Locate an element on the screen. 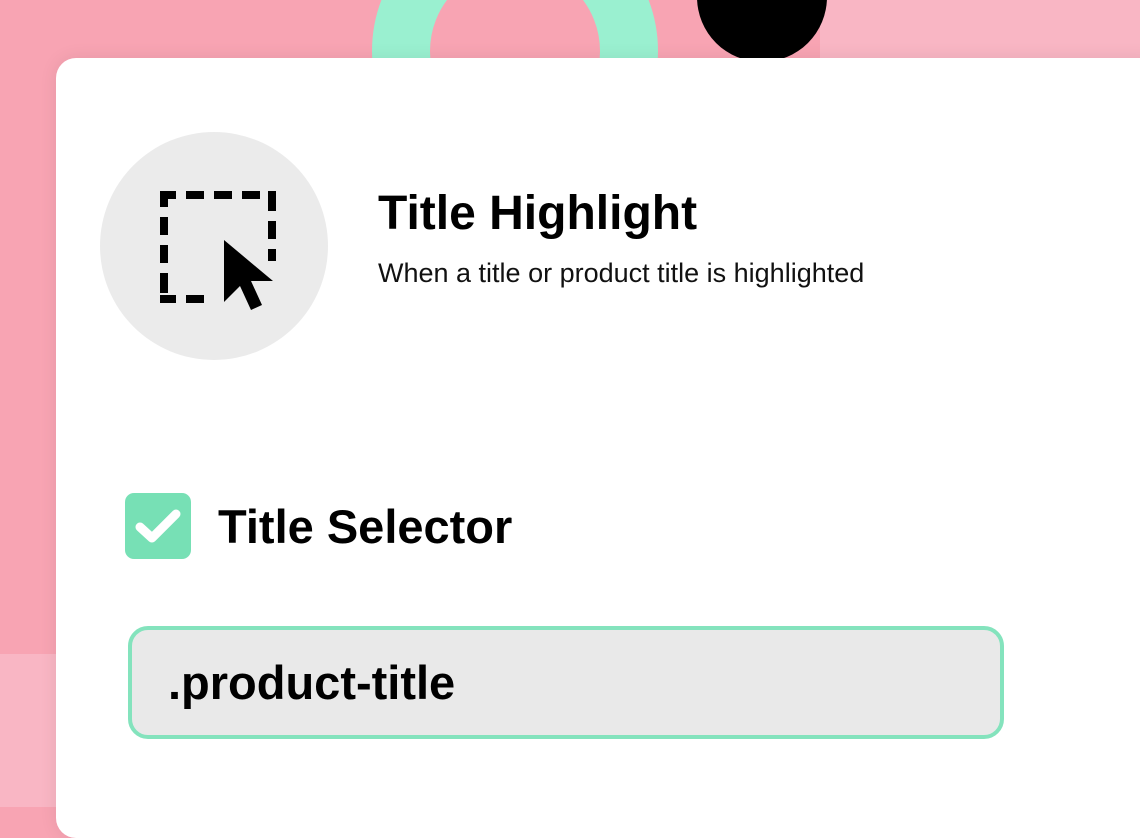 Image resolution: width=1140 pixels, height=838 pixels. decorative-black-circle is located at coordinates (762, 31).